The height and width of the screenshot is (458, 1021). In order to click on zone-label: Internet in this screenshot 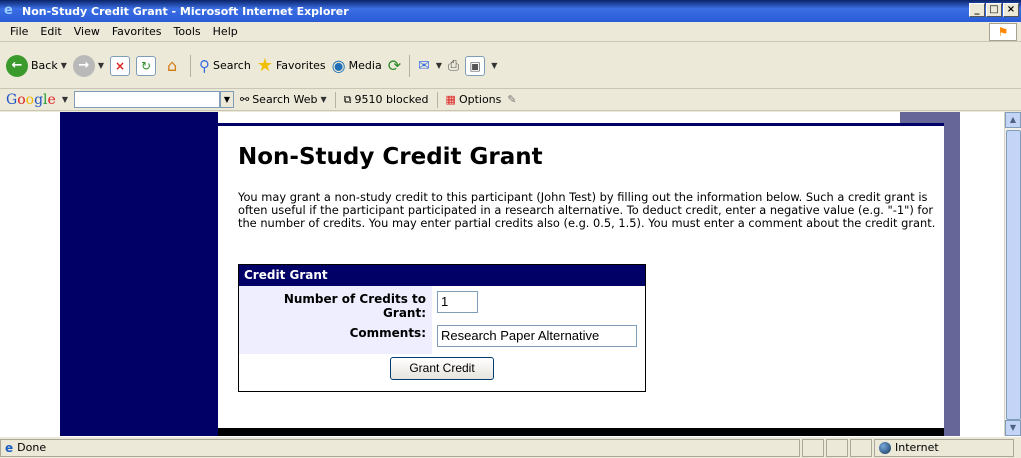, I will do `click(917, 447)`.